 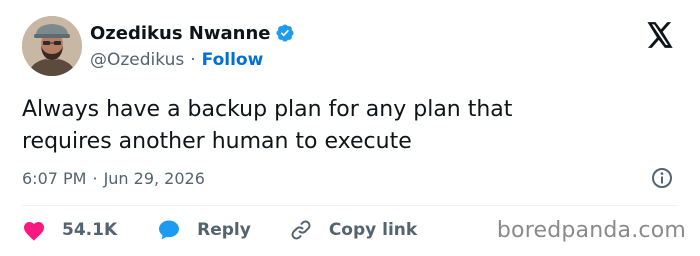 What do you see at coordinates (373, 230) in the screenshot?
I see `copy-link-label: Copy link` at bounding box center [373, 230].